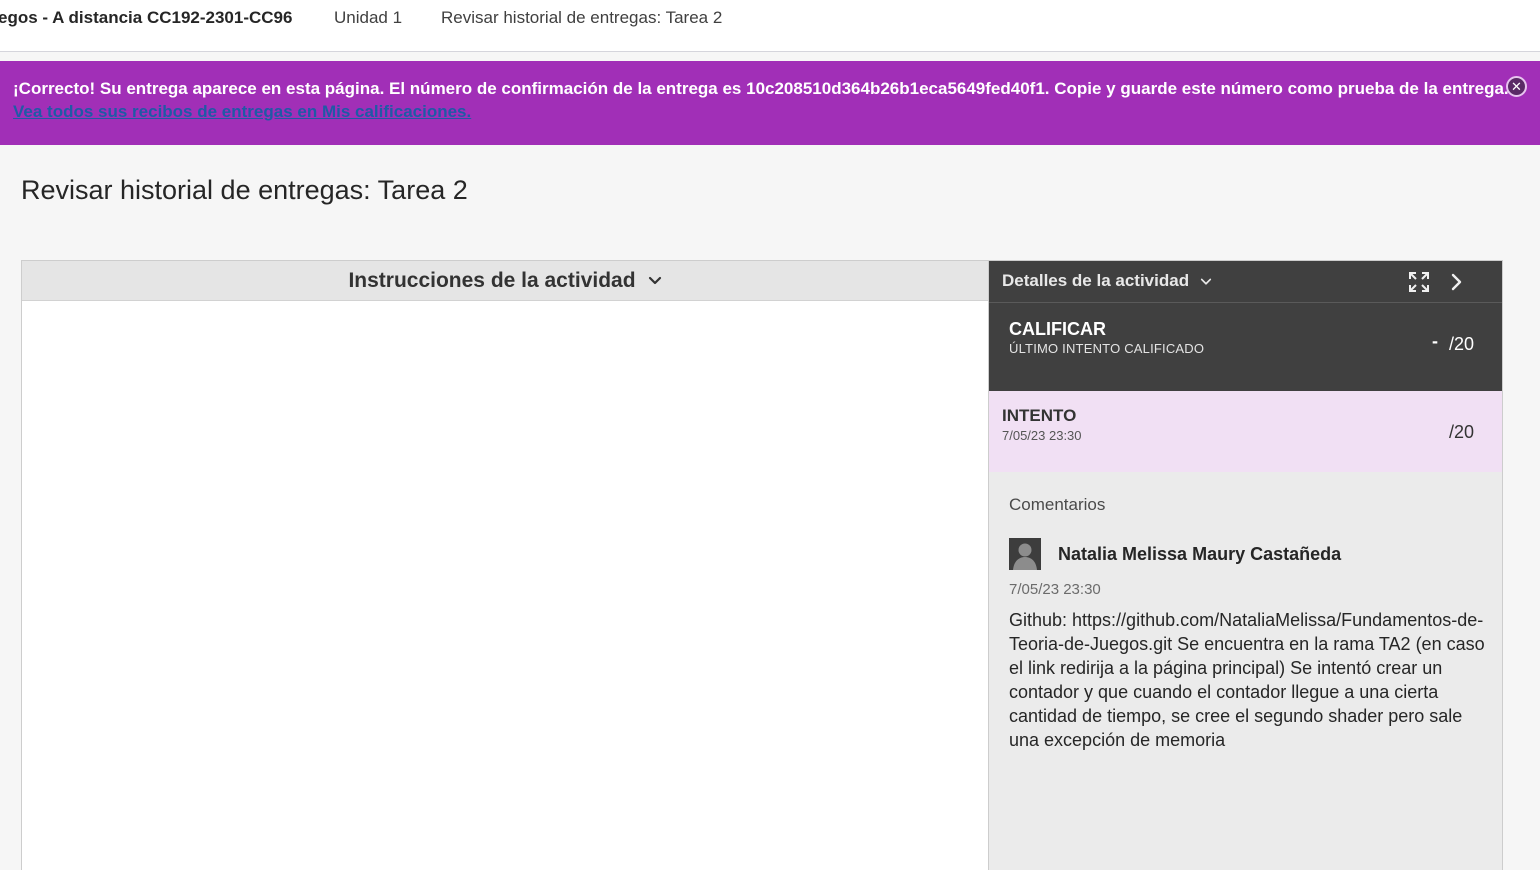 The width and height of the screenshot is (1540, 870). I want to click on instructions-toggle: Instrucciones de la actividad, so click(505, 281).